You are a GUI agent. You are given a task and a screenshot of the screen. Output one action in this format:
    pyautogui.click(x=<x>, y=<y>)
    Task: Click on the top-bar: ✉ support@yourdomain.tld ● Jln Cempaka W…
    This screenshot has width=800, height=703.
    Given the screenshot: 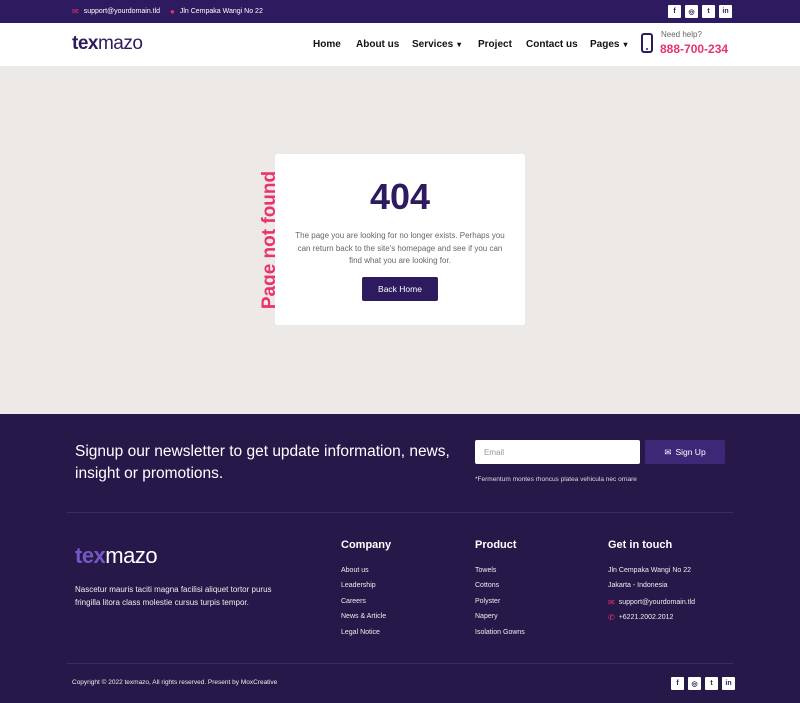 What is the action you would take?
    pyautogui.click(x=400, y=11)
    